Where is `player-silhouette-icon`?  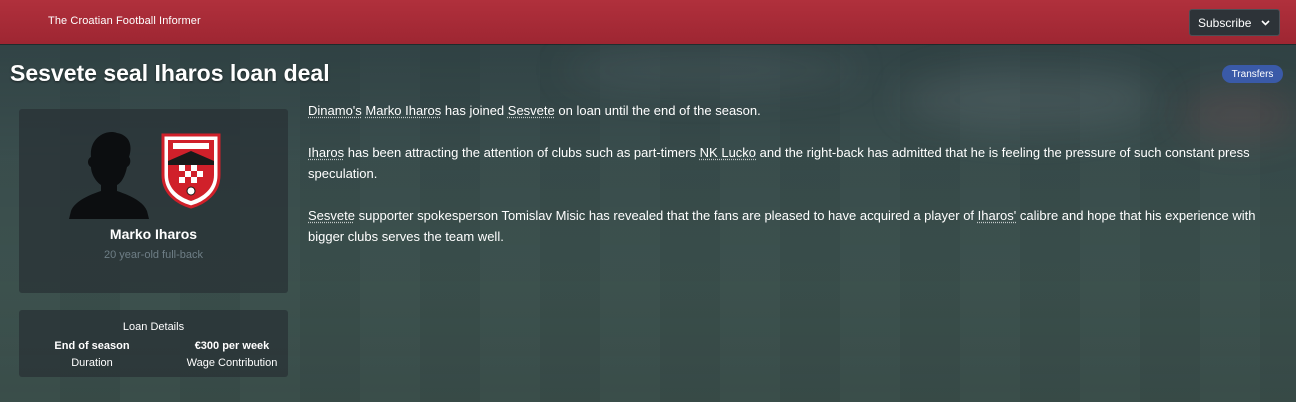
player-silhouette-icon is located at coordinates (109, 173).